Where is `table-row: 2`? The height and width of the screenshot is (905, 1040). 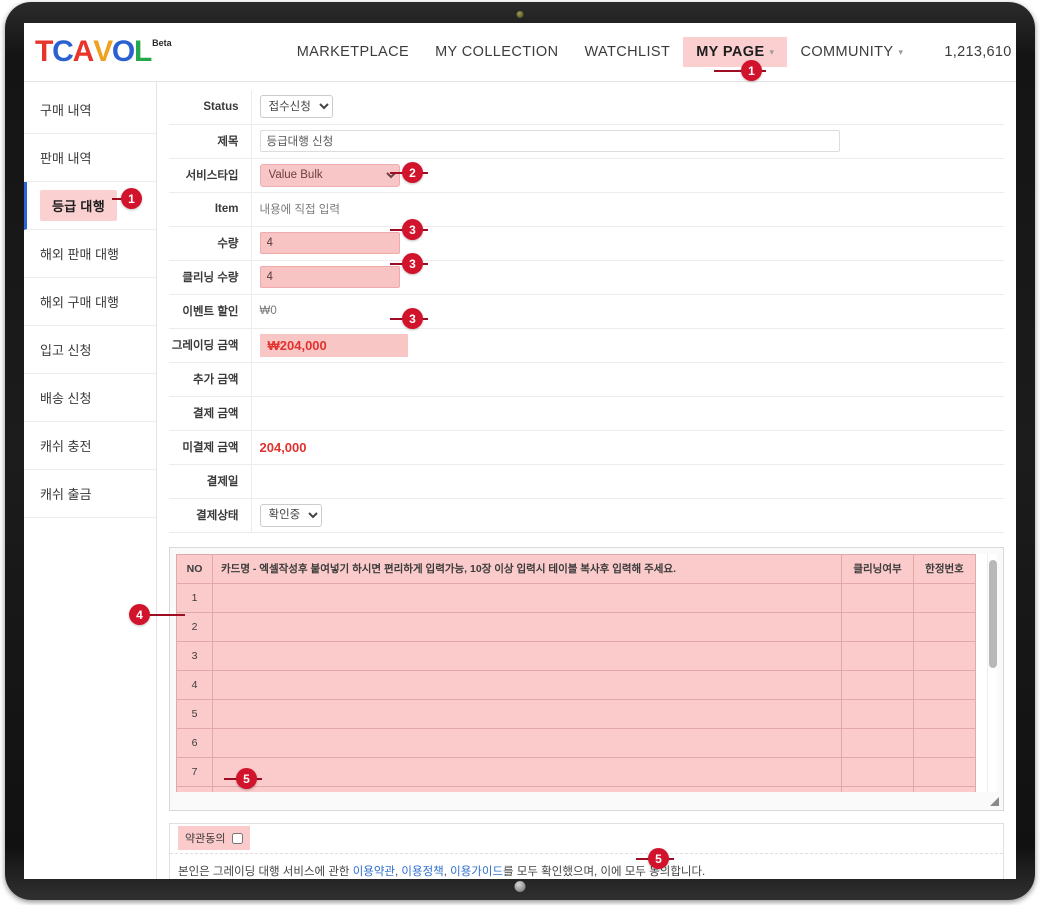 table-row: 2 is located at coordinates (576, 626).